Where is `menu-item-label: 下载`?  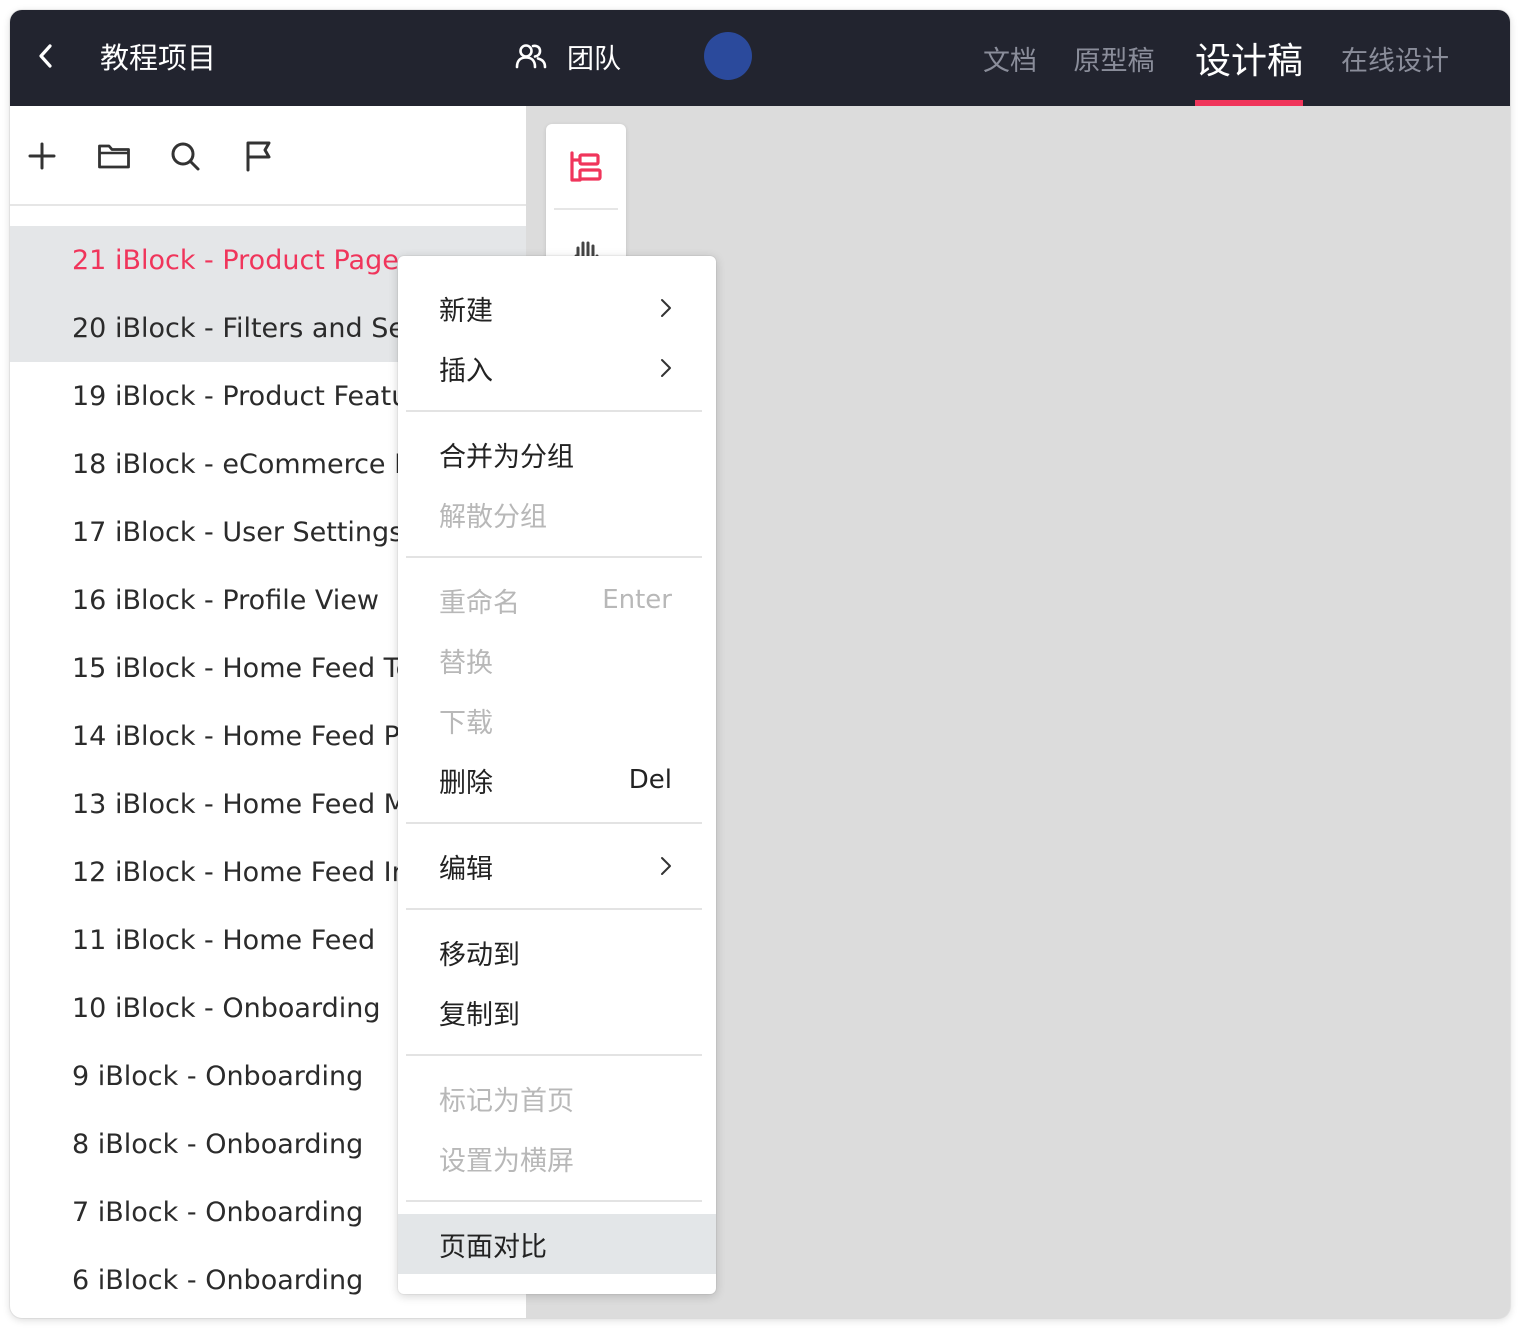 menu-item-label: 下载 is located at coordinates (466, 723).